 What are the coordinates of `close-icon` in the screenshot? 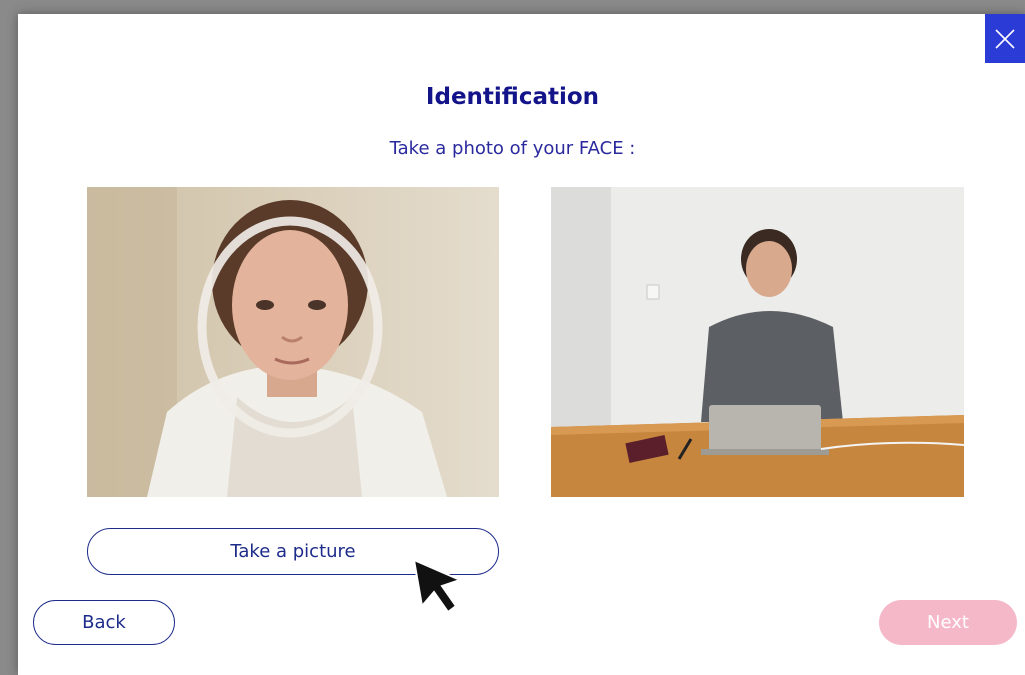 It's located at (1005, 38).